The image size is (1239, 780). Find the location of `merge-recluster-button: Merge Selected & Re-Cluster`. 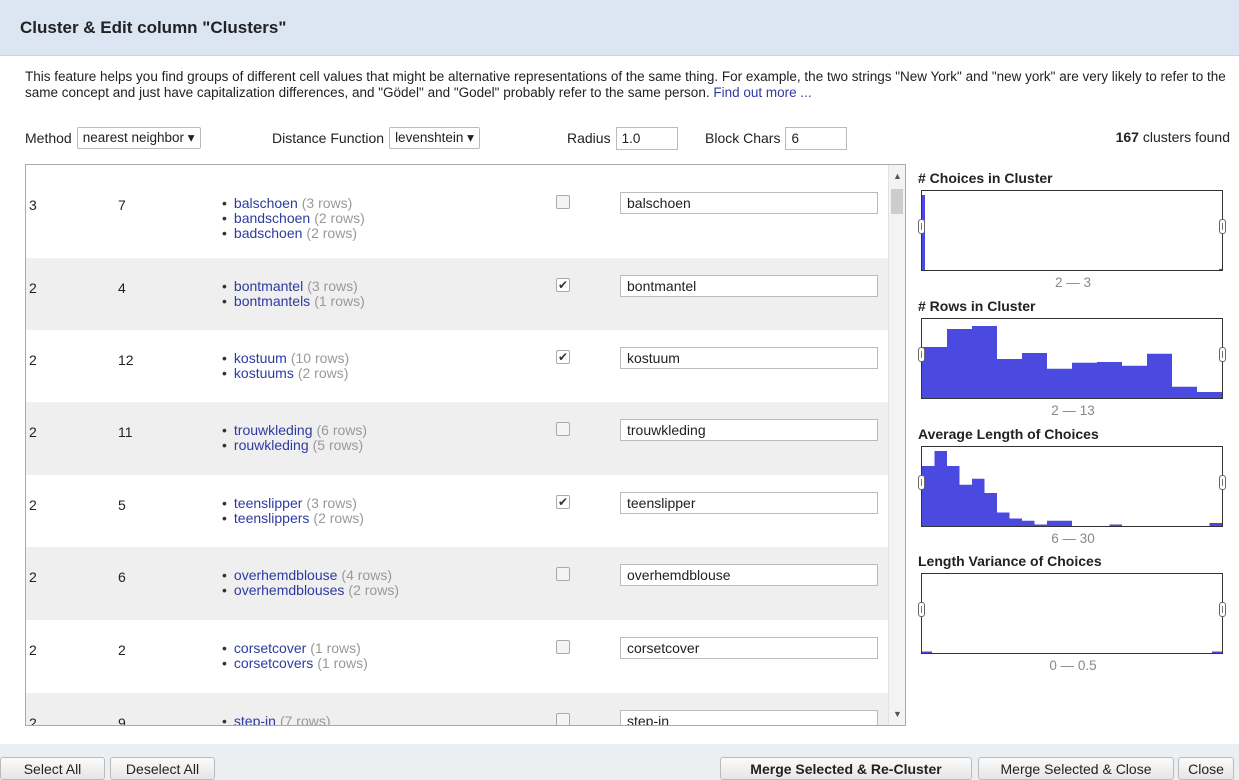

merge-recluster-button: Merge Selected & Re-Cluster is located at coordinates (846, 768).